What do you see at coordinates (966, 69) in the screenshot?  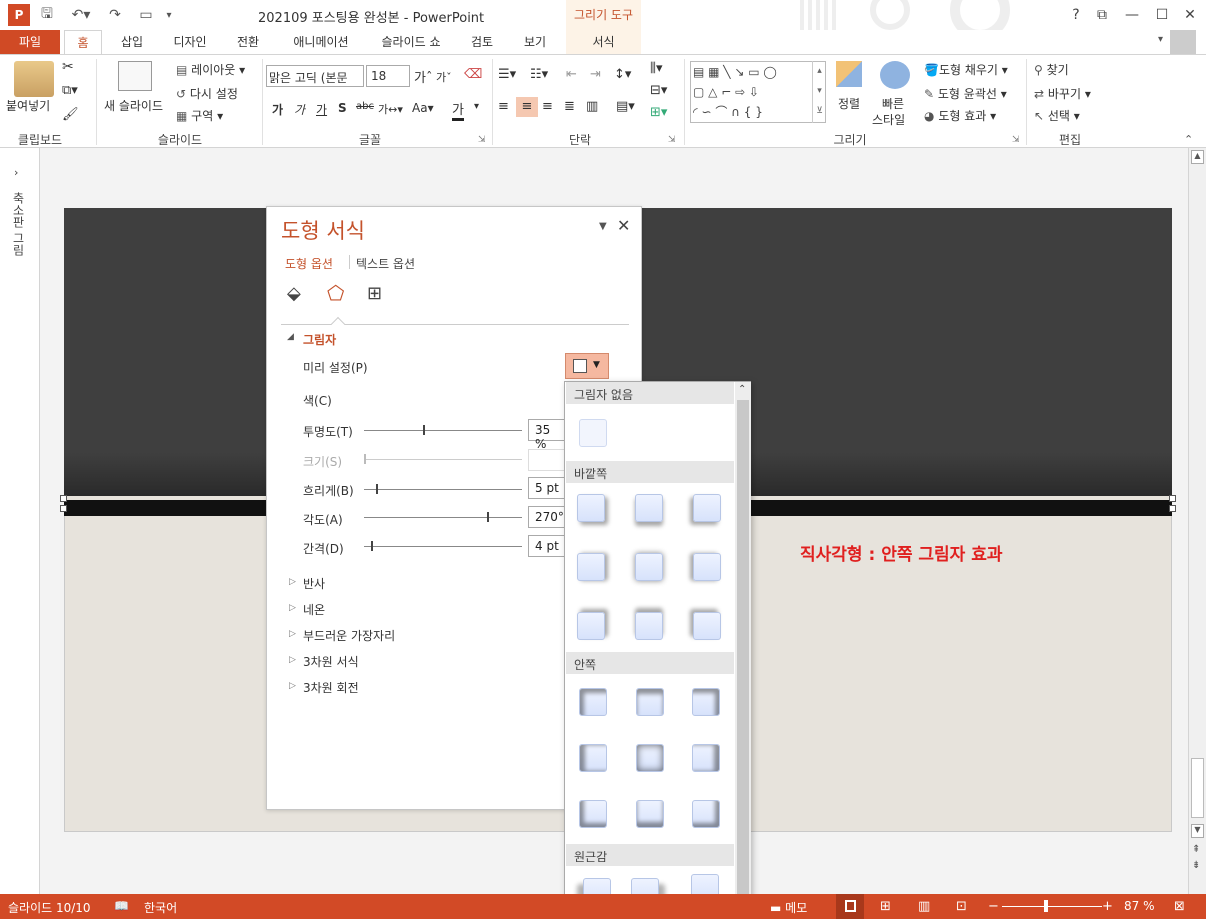 I see `shape-fill-button: 🪣도형 채우기 ▾` at bounding box center [966, 69].